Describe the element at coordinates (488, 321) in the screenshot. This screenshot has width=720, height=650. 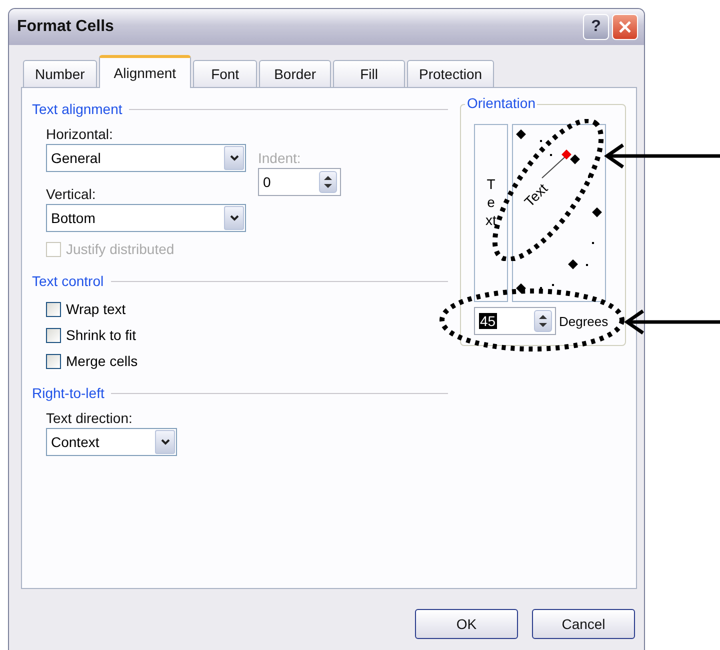
I see `spin-value: 45` at that location.